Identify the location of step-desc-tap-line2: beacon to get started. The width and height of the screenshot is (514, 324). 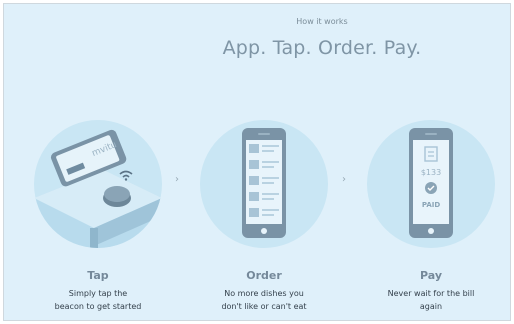
(98, 306).